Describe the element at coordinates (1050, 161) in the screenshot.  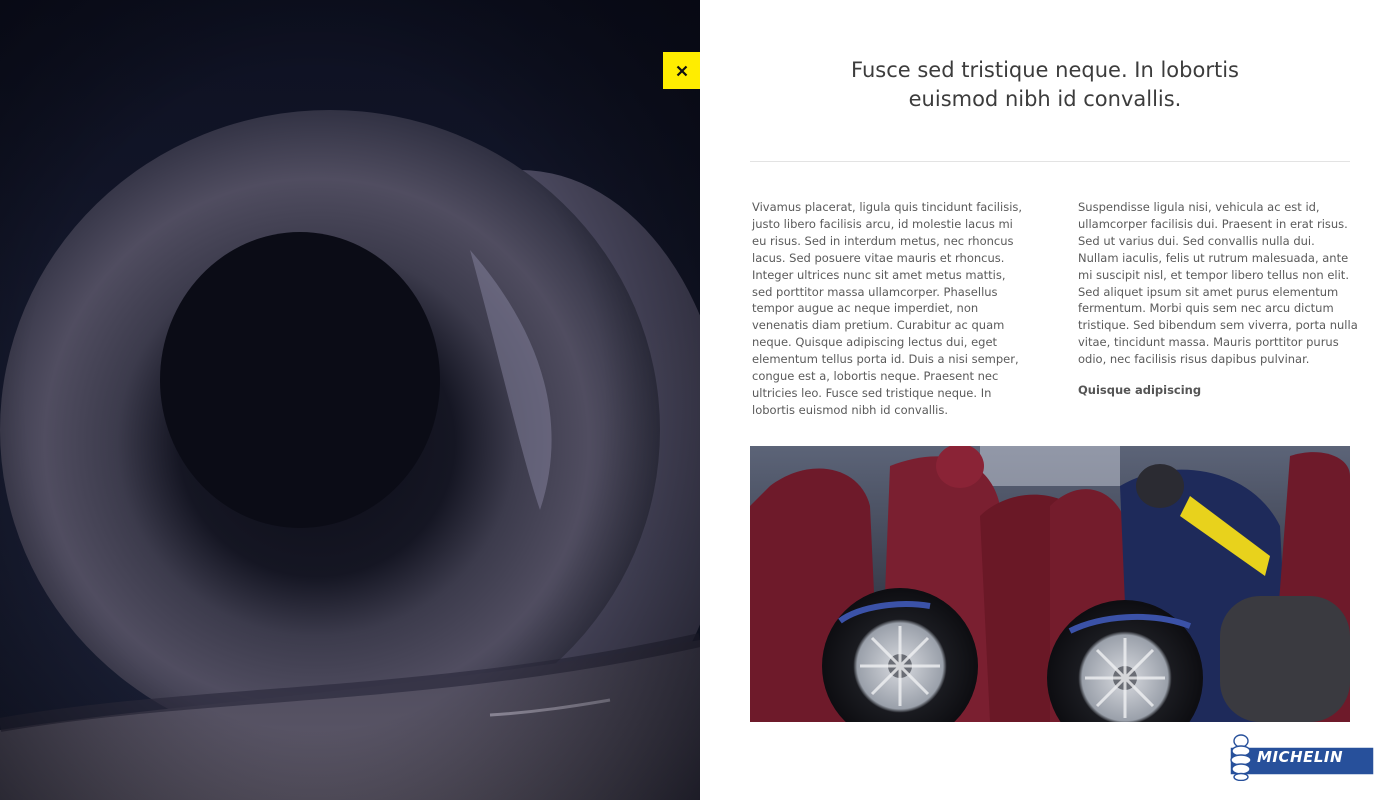
I see `heading-divider` at that location.